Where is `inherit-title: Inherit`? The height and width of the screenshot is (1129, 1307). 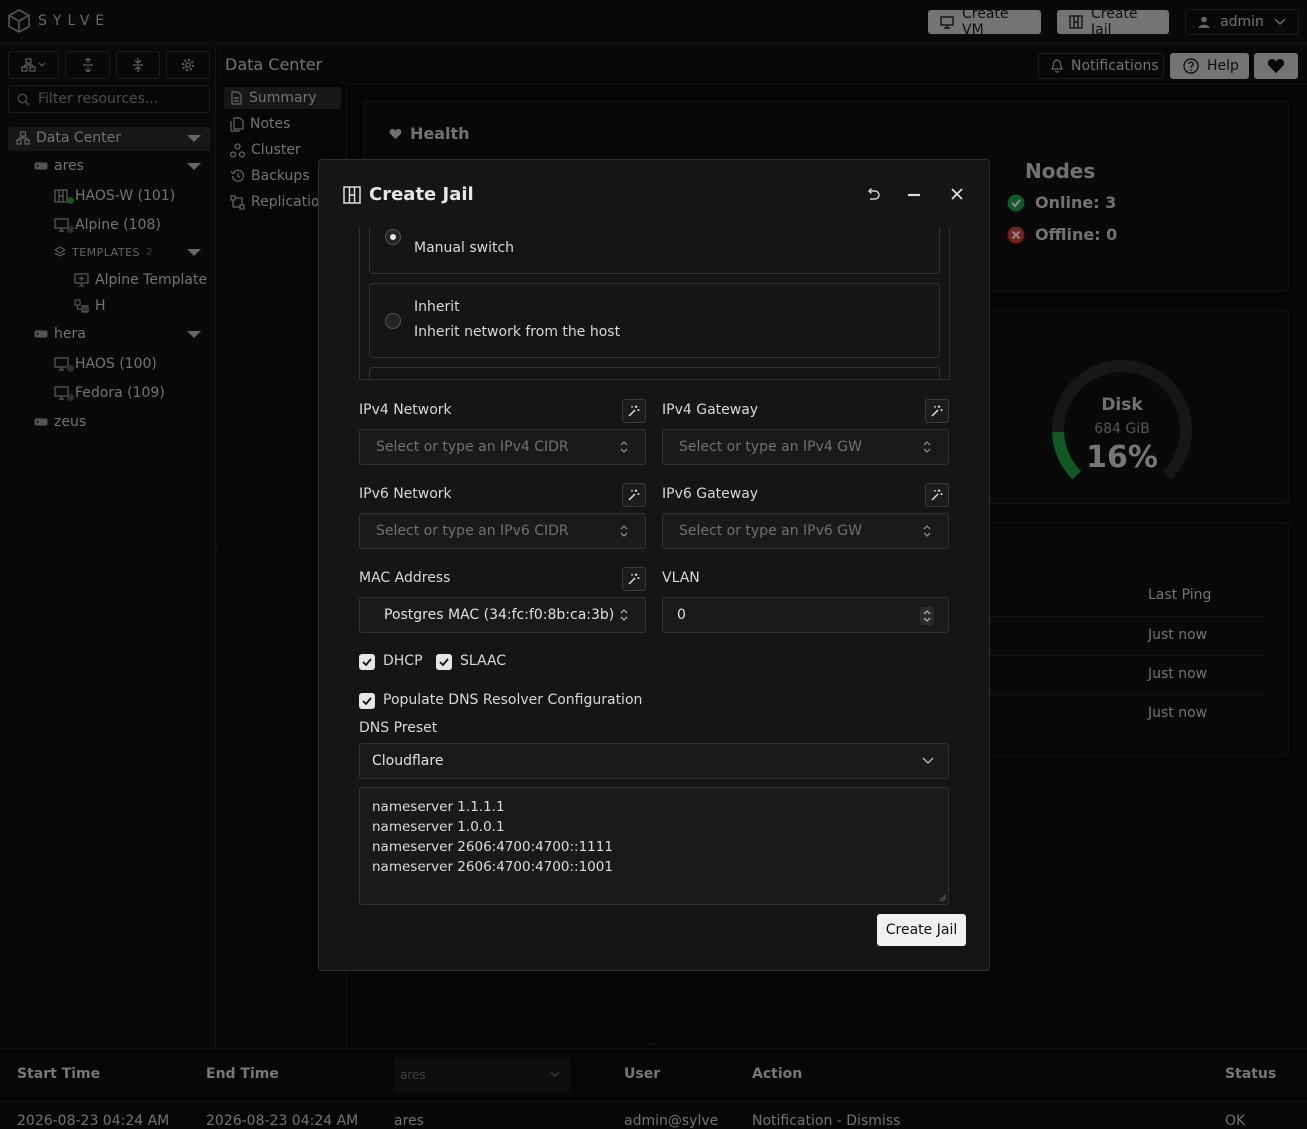
inherit-title: Inherit is located at coordinates (437, 307).